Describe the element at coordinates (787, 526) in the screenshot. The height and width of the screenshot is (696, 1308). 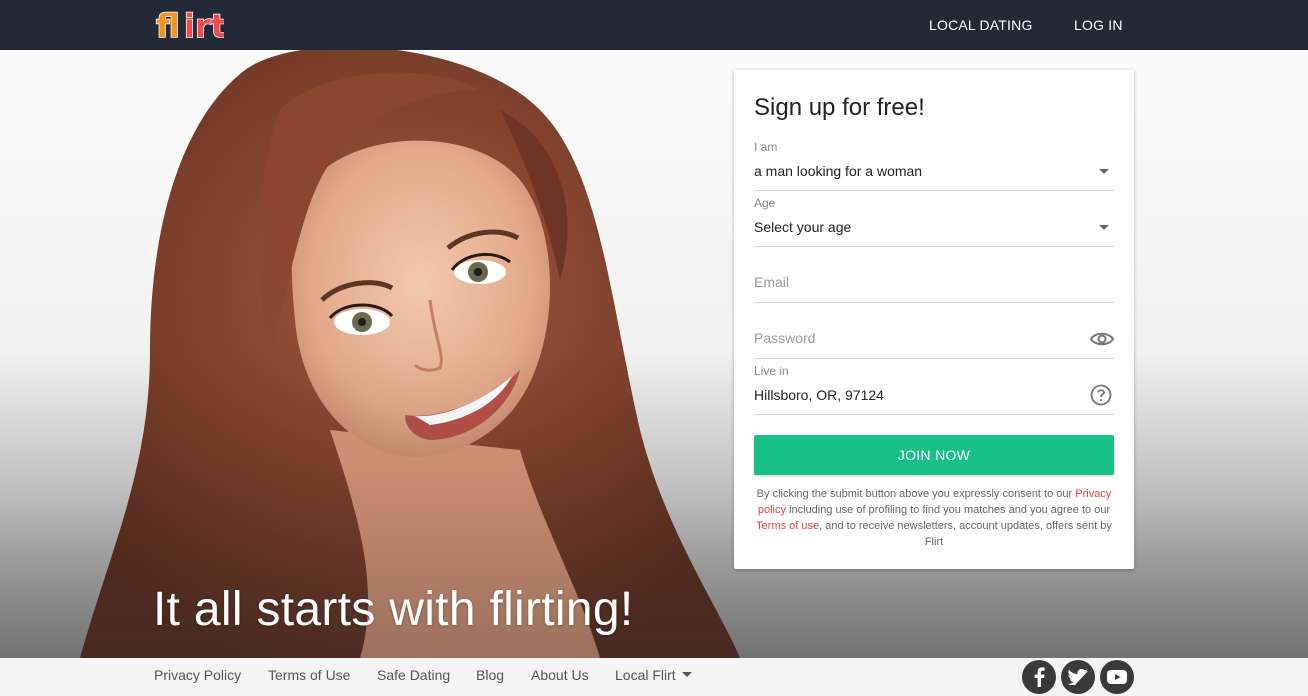
I see `terms-of-use-link: Terms of use` at that location.